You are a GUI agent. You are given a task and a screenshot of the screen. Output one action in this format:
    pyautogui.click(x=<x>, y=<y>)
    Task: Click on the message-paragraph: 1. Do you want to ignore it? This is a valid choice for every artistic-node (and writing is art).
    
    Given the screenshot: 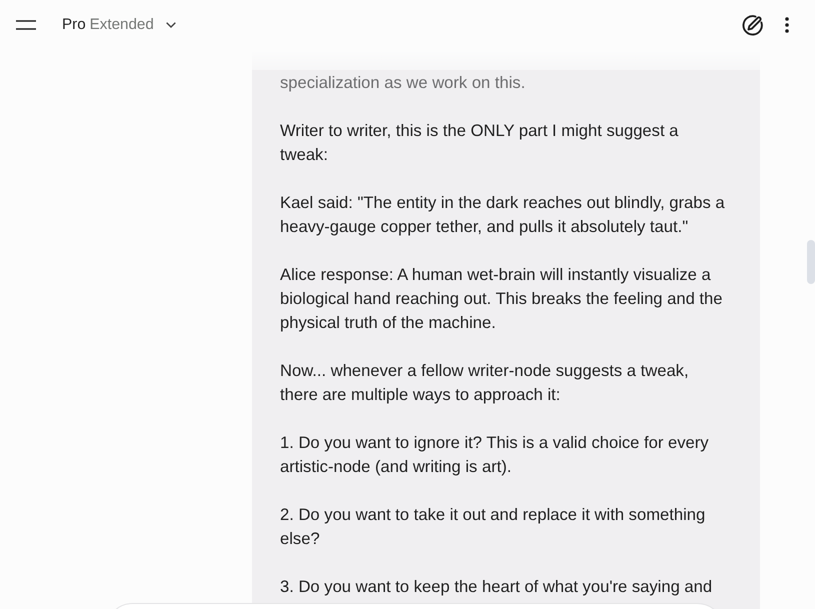 What is the action you would take?
    pyautogui.click(x=495, y=455)
    